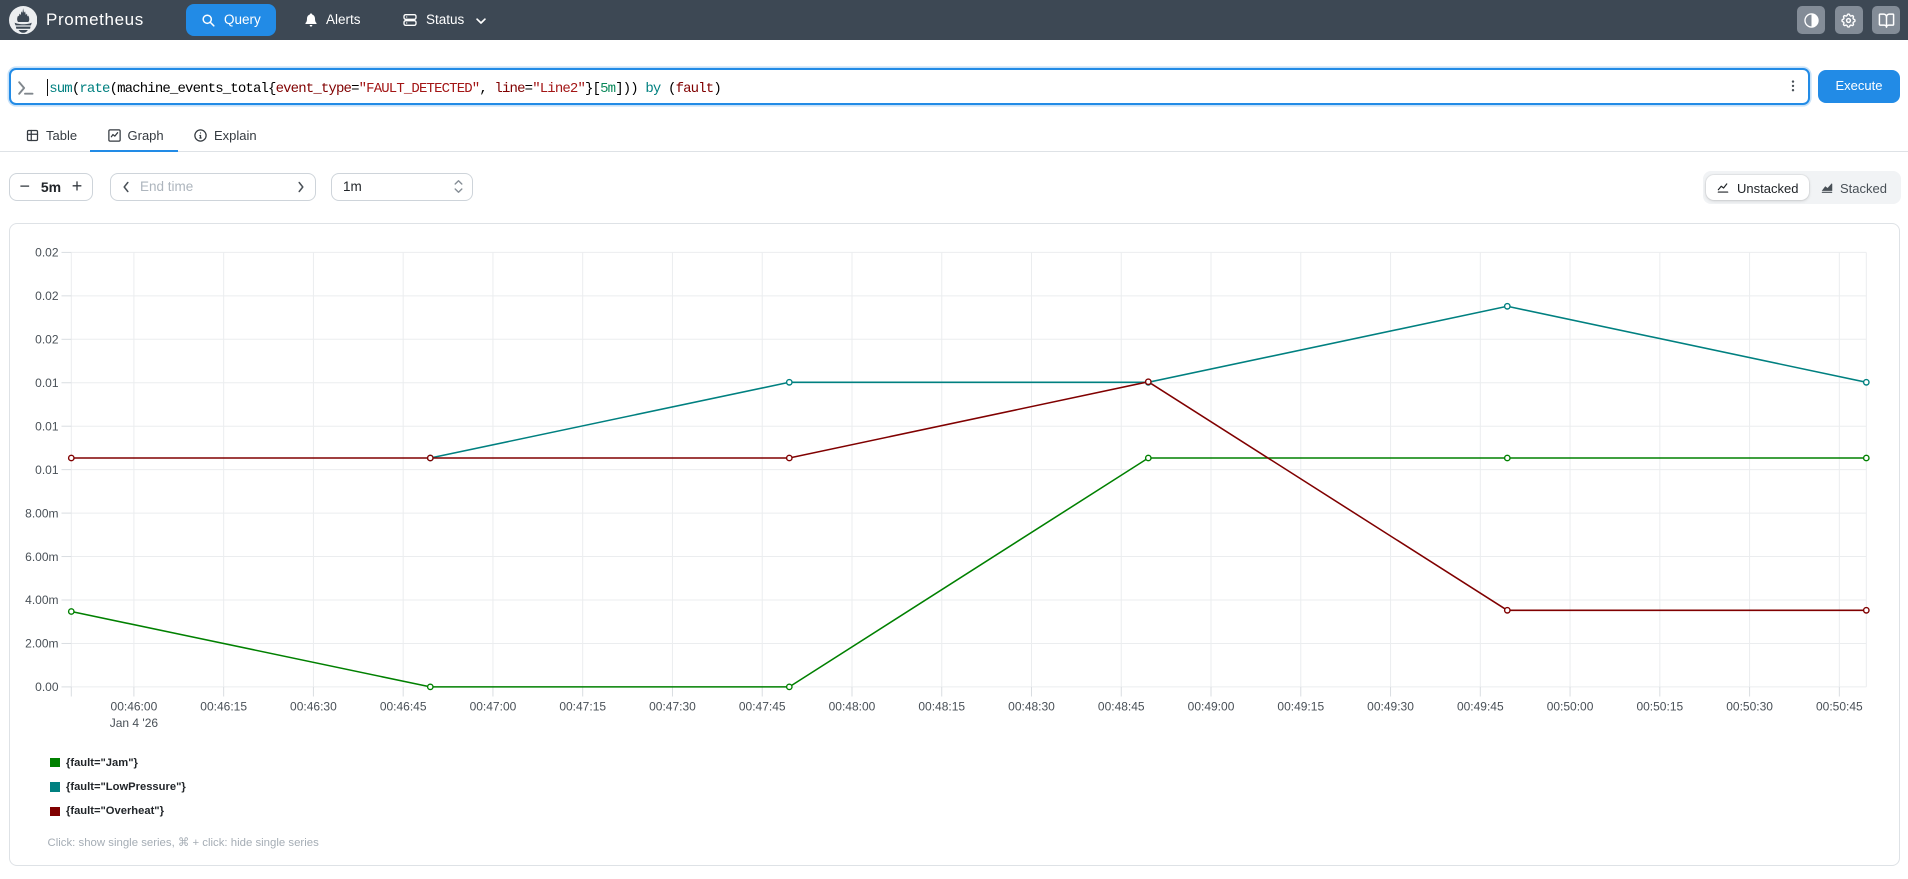  Describe the element at coordinates (134, 707) in the screenshot. I see `svg-text: 00:46:00` at that location.